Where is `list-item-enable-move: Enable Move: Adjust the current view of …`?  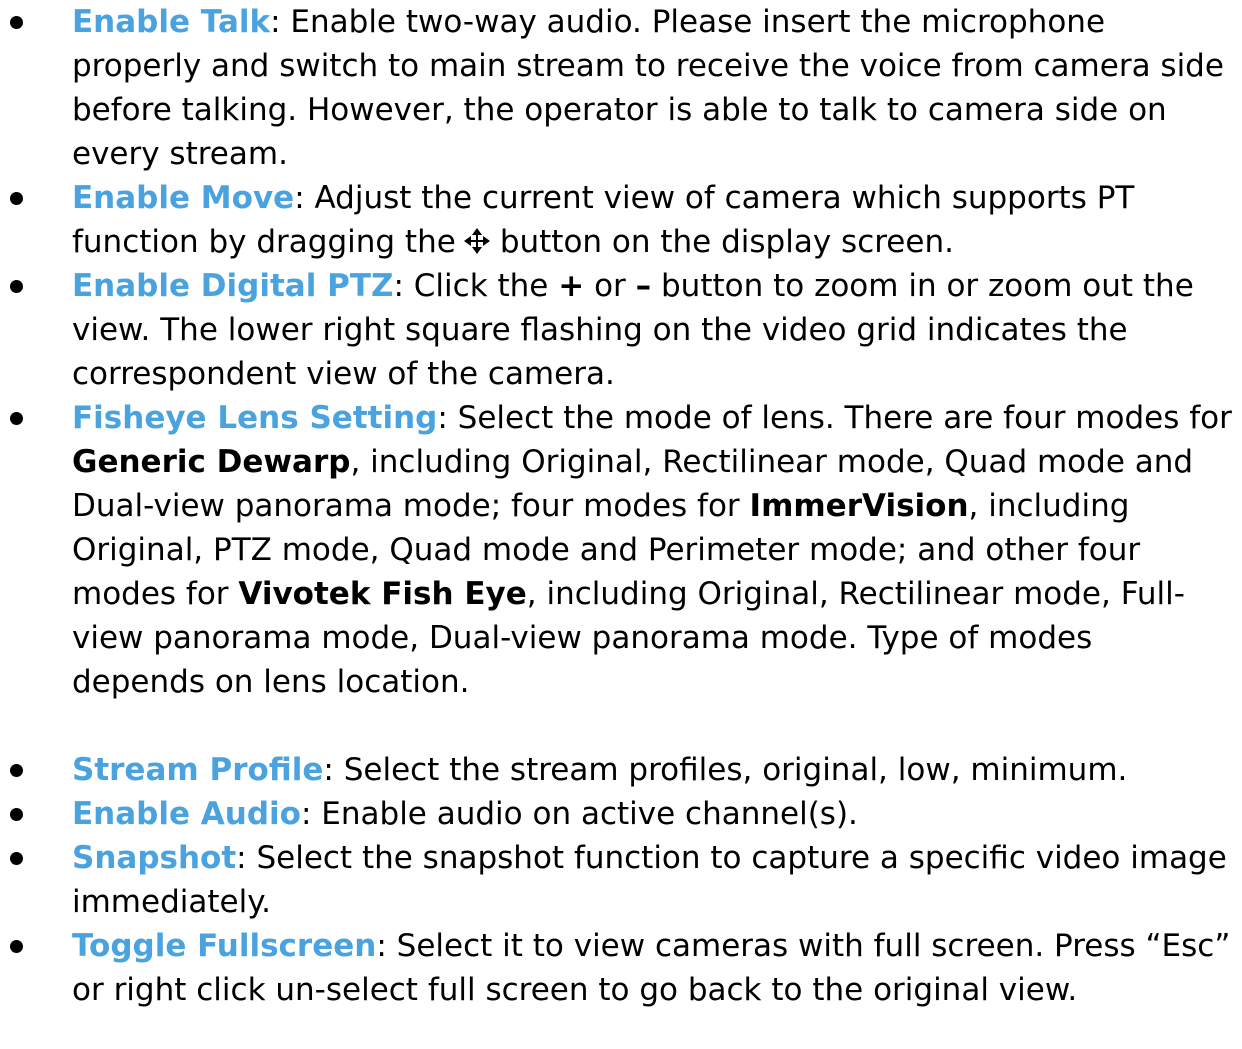 list-item-enable-move: Enable Move: Adjust the current view of … is located at coordinates (621, 221).